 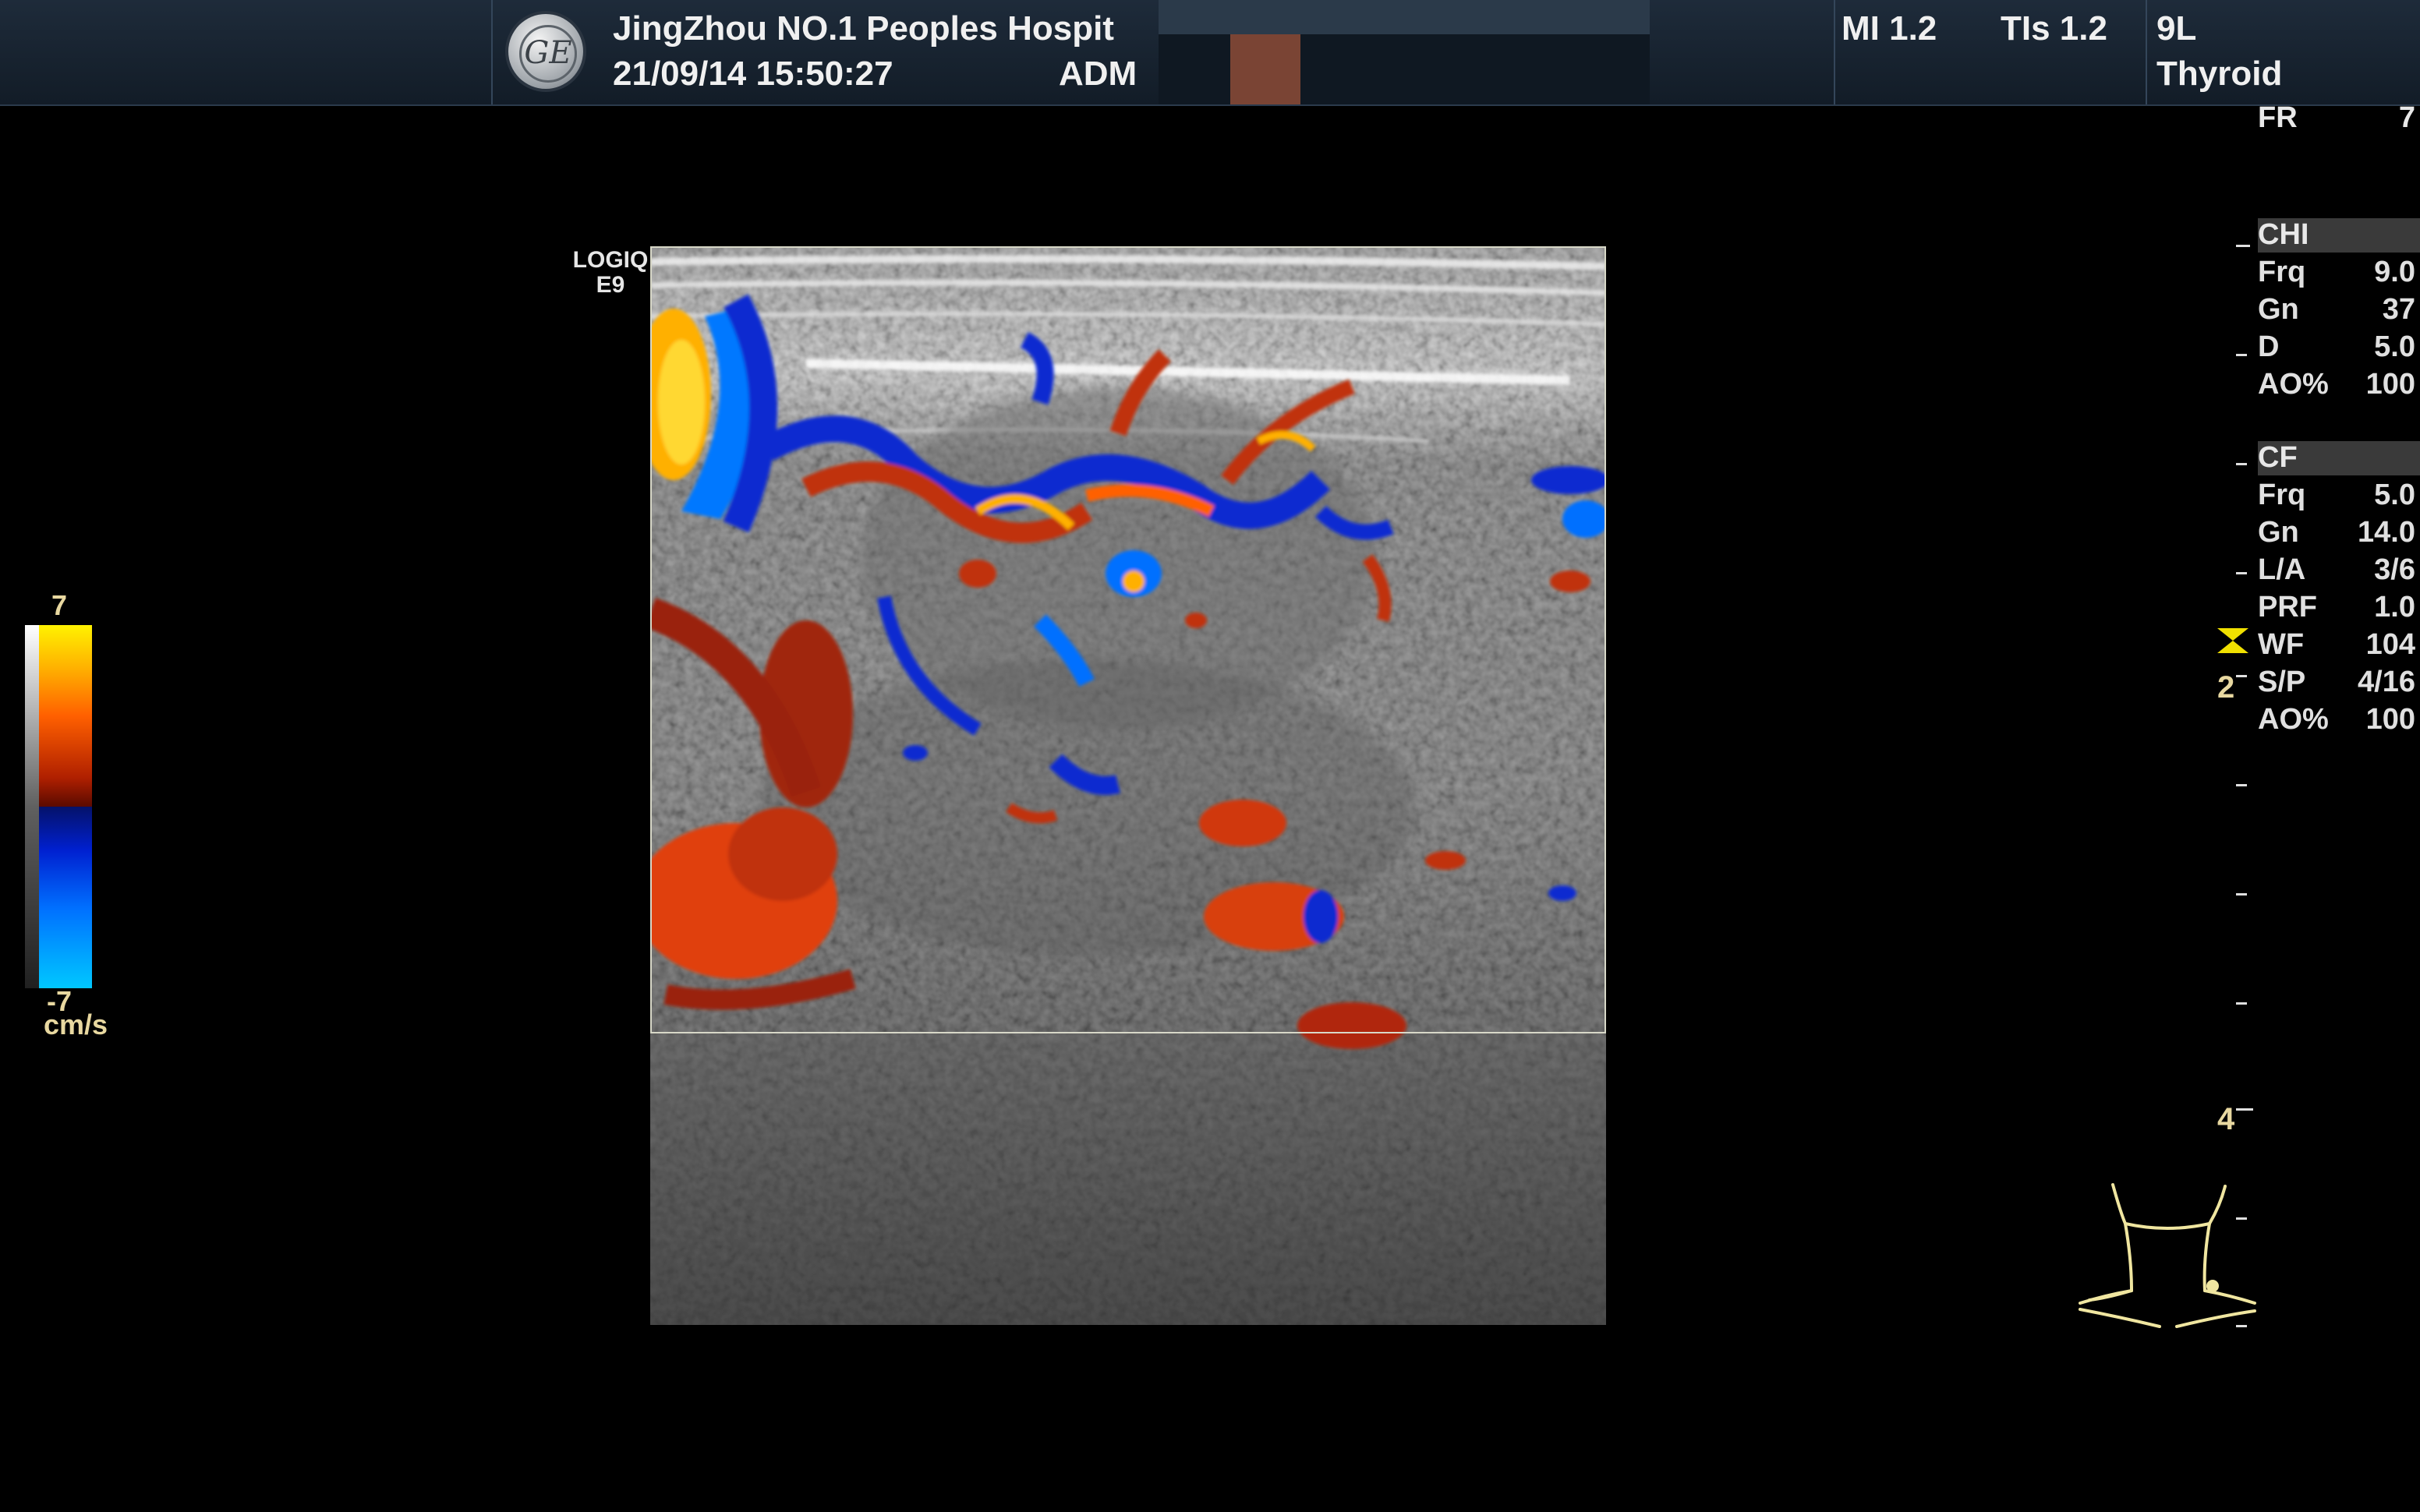 What do you see at coordinates (610, 285) in the screenshot?
I see `scanner-model-line2: E9` at bounding box center [610, 285].